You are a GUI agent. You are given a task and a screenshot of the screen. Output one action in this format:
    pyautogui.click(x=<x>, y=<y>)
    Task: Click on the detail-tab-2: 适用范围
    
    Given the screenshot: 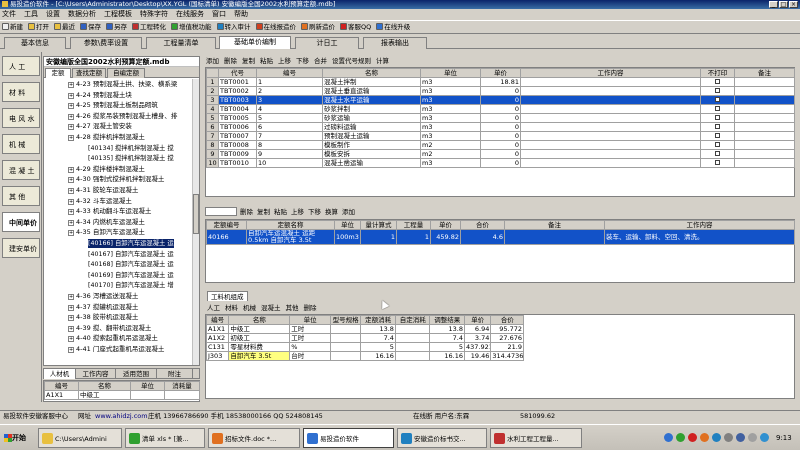 What is the action you would take?
    pyautogui.click(x=136, y=374)
    